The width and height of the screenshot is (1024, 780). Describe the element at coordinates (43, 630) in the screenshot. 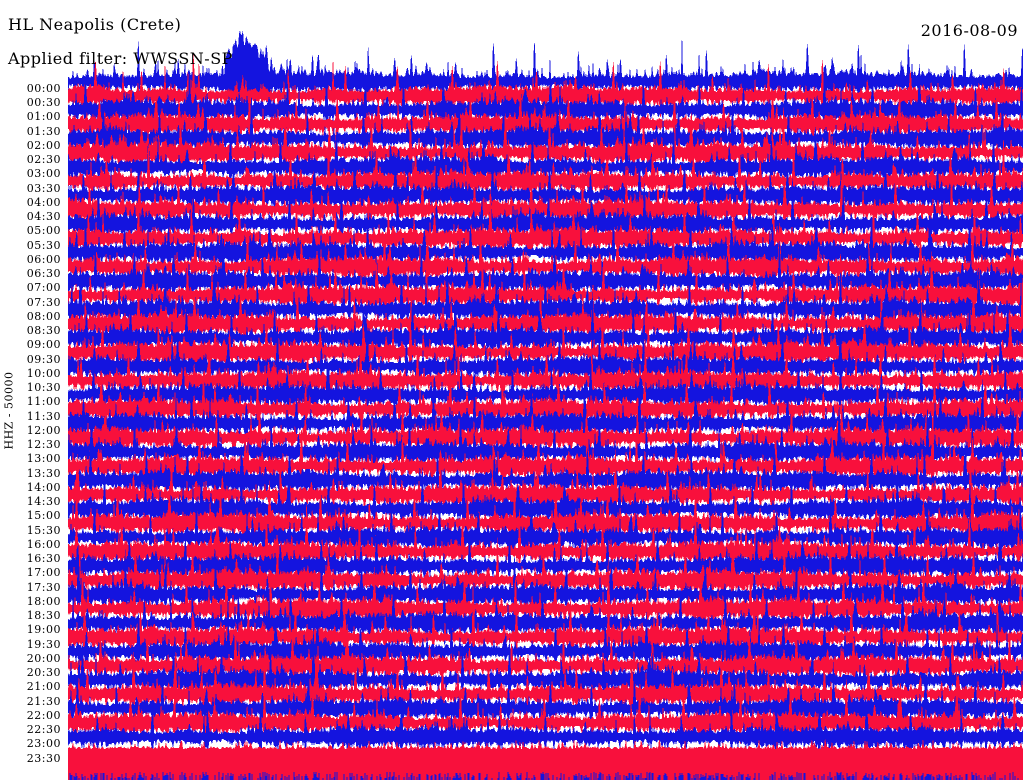

I see `time-label: 19:00` at that location.